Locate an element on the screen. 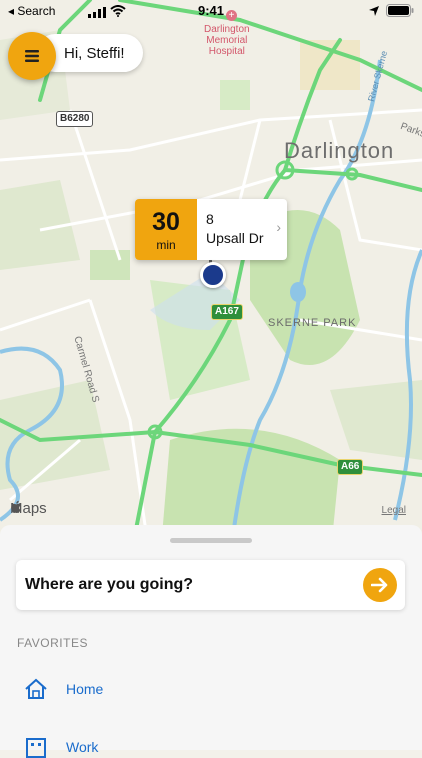 This screenshot has height=758, width=422. location-arrow-icon is located at coordinates (374, 10).